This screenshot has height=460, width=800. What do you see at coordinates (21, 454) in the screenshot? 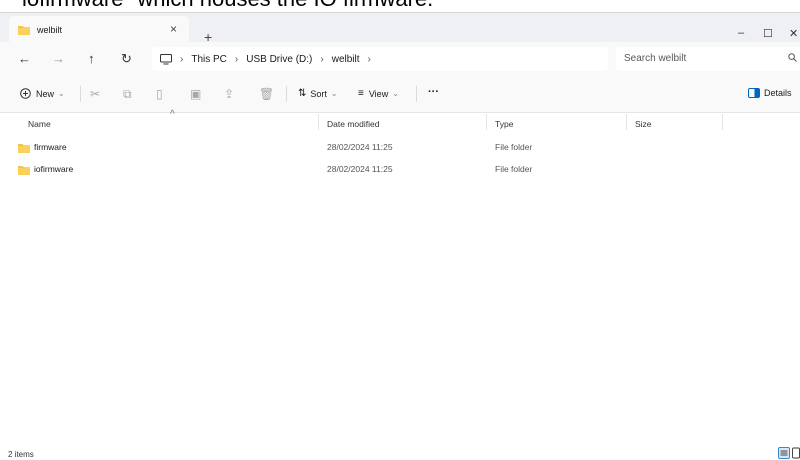
I see `status-item-count: 2 items` at bounding box center [21, 454].